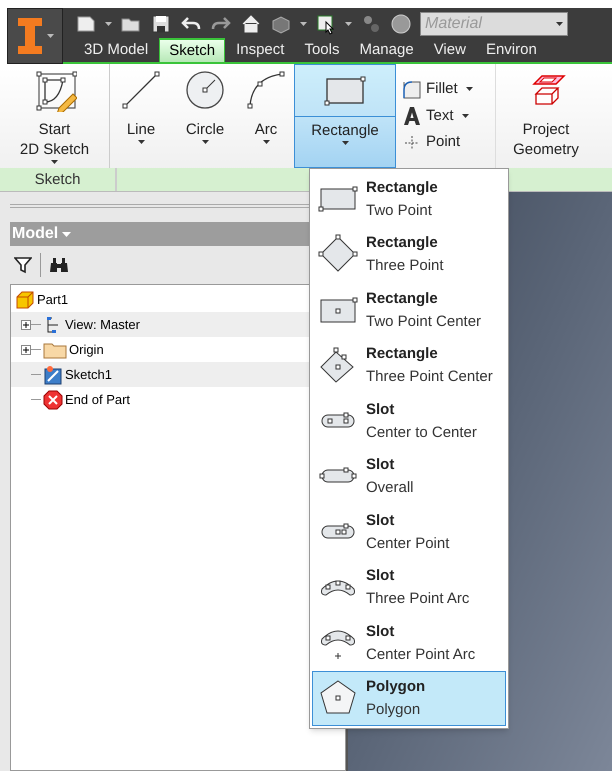 Image resolution: width=612 pixels, height=771 pixels. Describe the element at coordinates (449, 50) in the screenshot. I see `ribbon-tab: View` at that location.